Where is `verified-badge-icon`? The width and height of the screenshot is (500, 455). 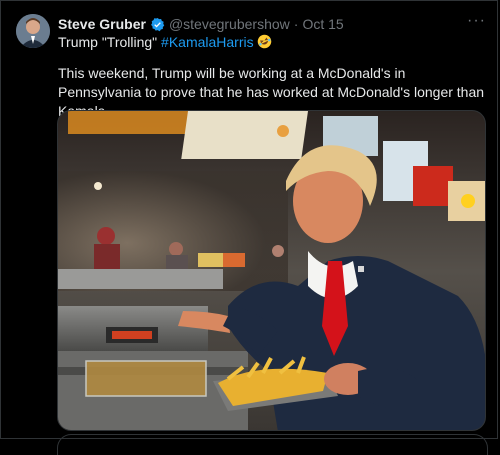
verified-badge-icon is located at coordinates (157, 24).